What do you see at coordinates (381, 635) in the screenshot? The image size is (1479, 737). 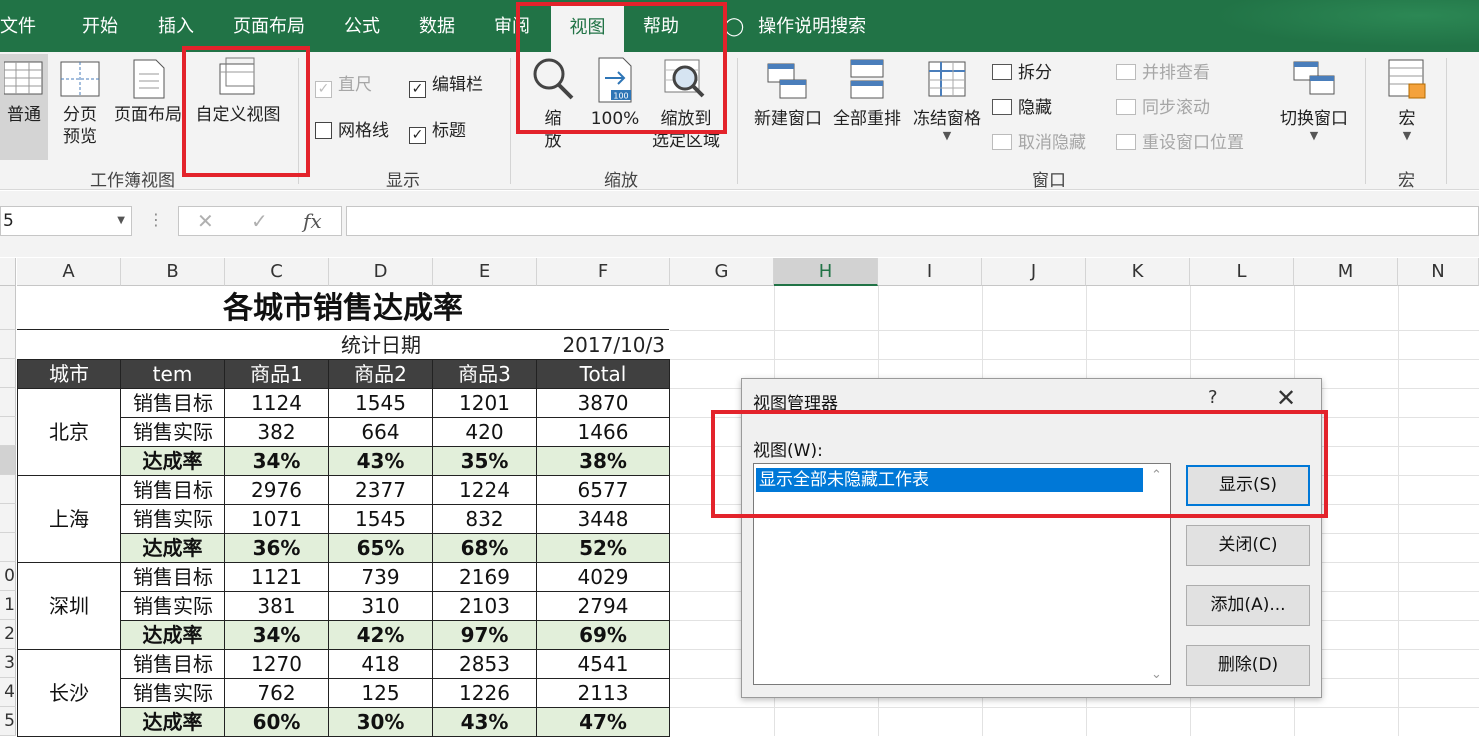 I see `rate-cell: 42%` at bounding box center [381, 635].